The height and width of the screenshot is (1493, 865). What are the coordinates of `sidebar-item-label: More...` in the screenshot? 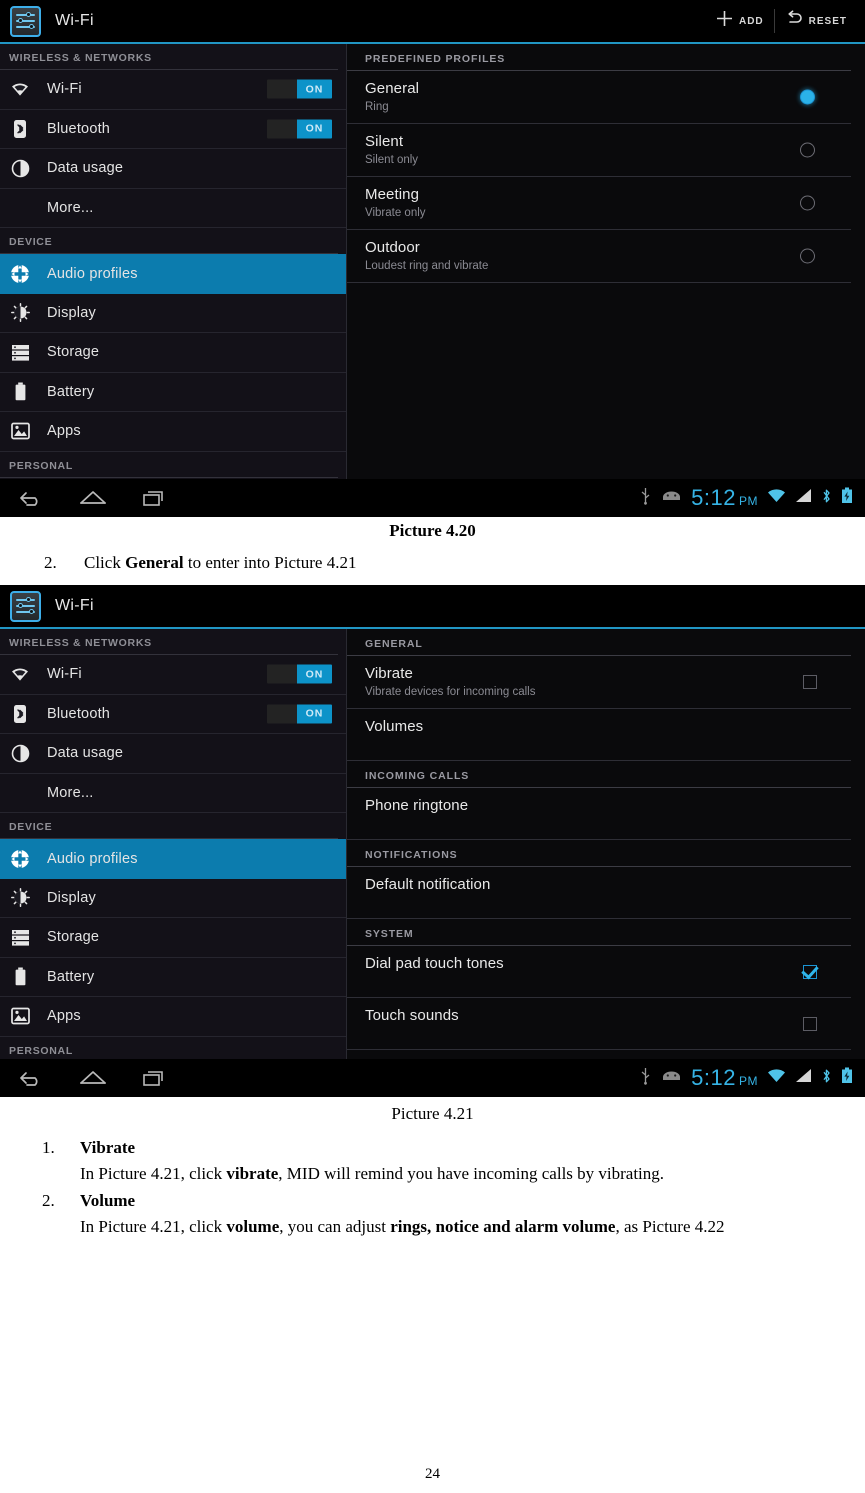 It's located at (70, 792).